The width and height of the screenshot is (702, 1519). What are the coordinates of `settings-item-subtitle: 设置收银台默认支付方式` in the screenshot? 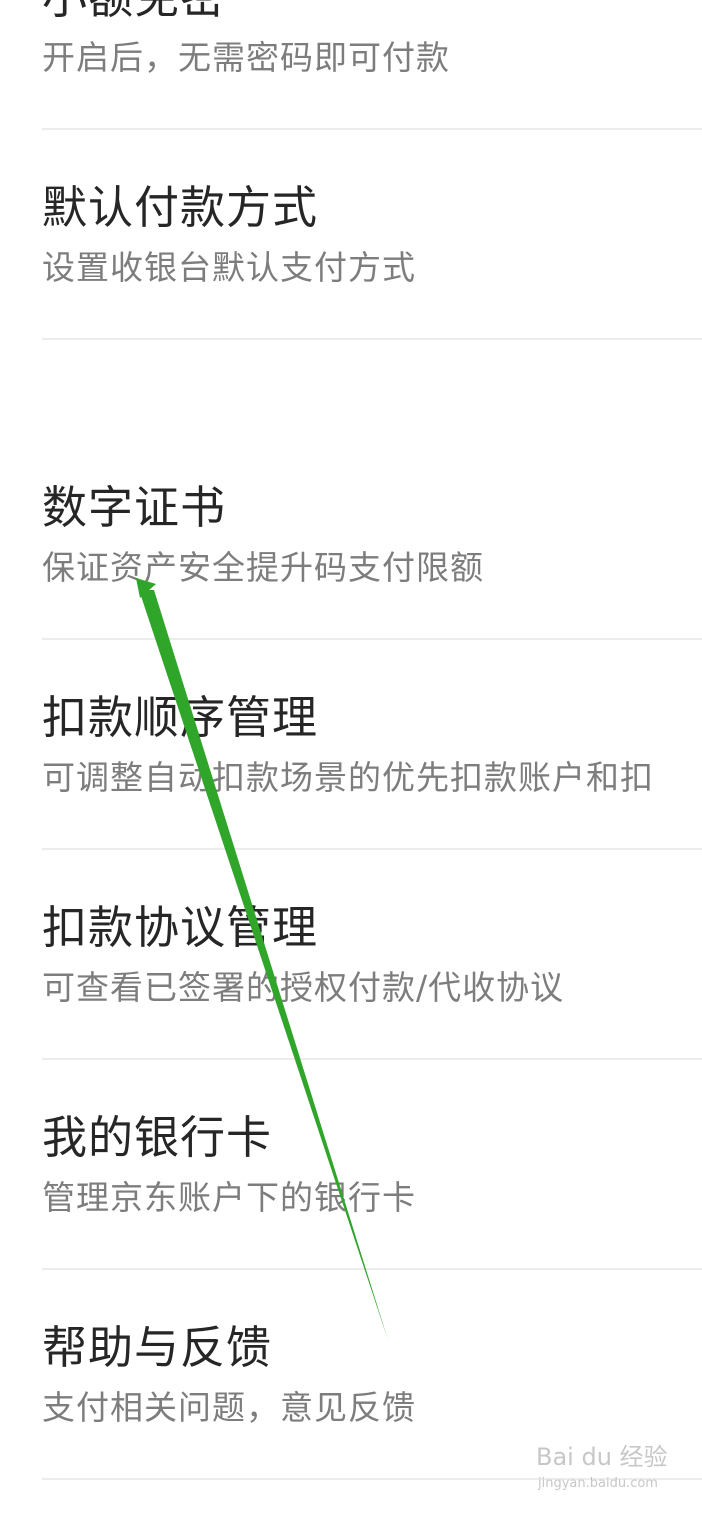 It's located at (229, 267).